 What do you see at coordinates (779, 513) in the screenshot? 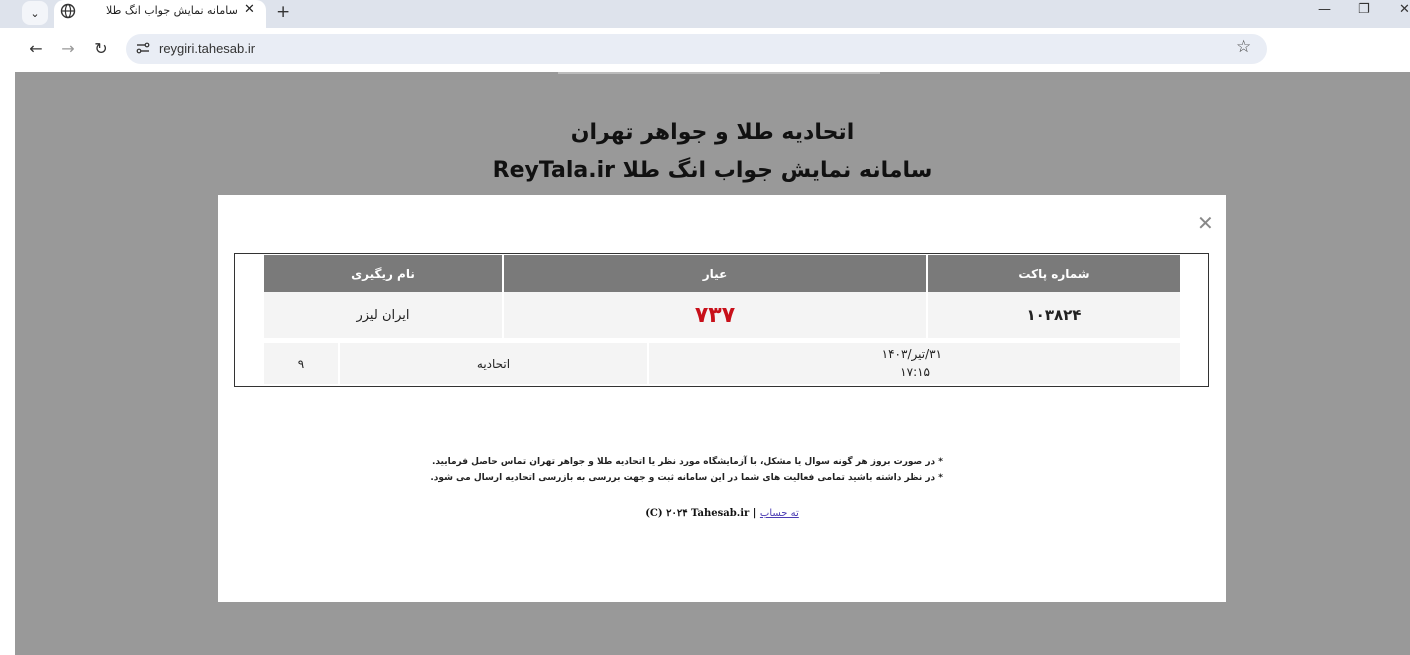
I see `footer-link: ته حساب` at bounding box center [779, 513].